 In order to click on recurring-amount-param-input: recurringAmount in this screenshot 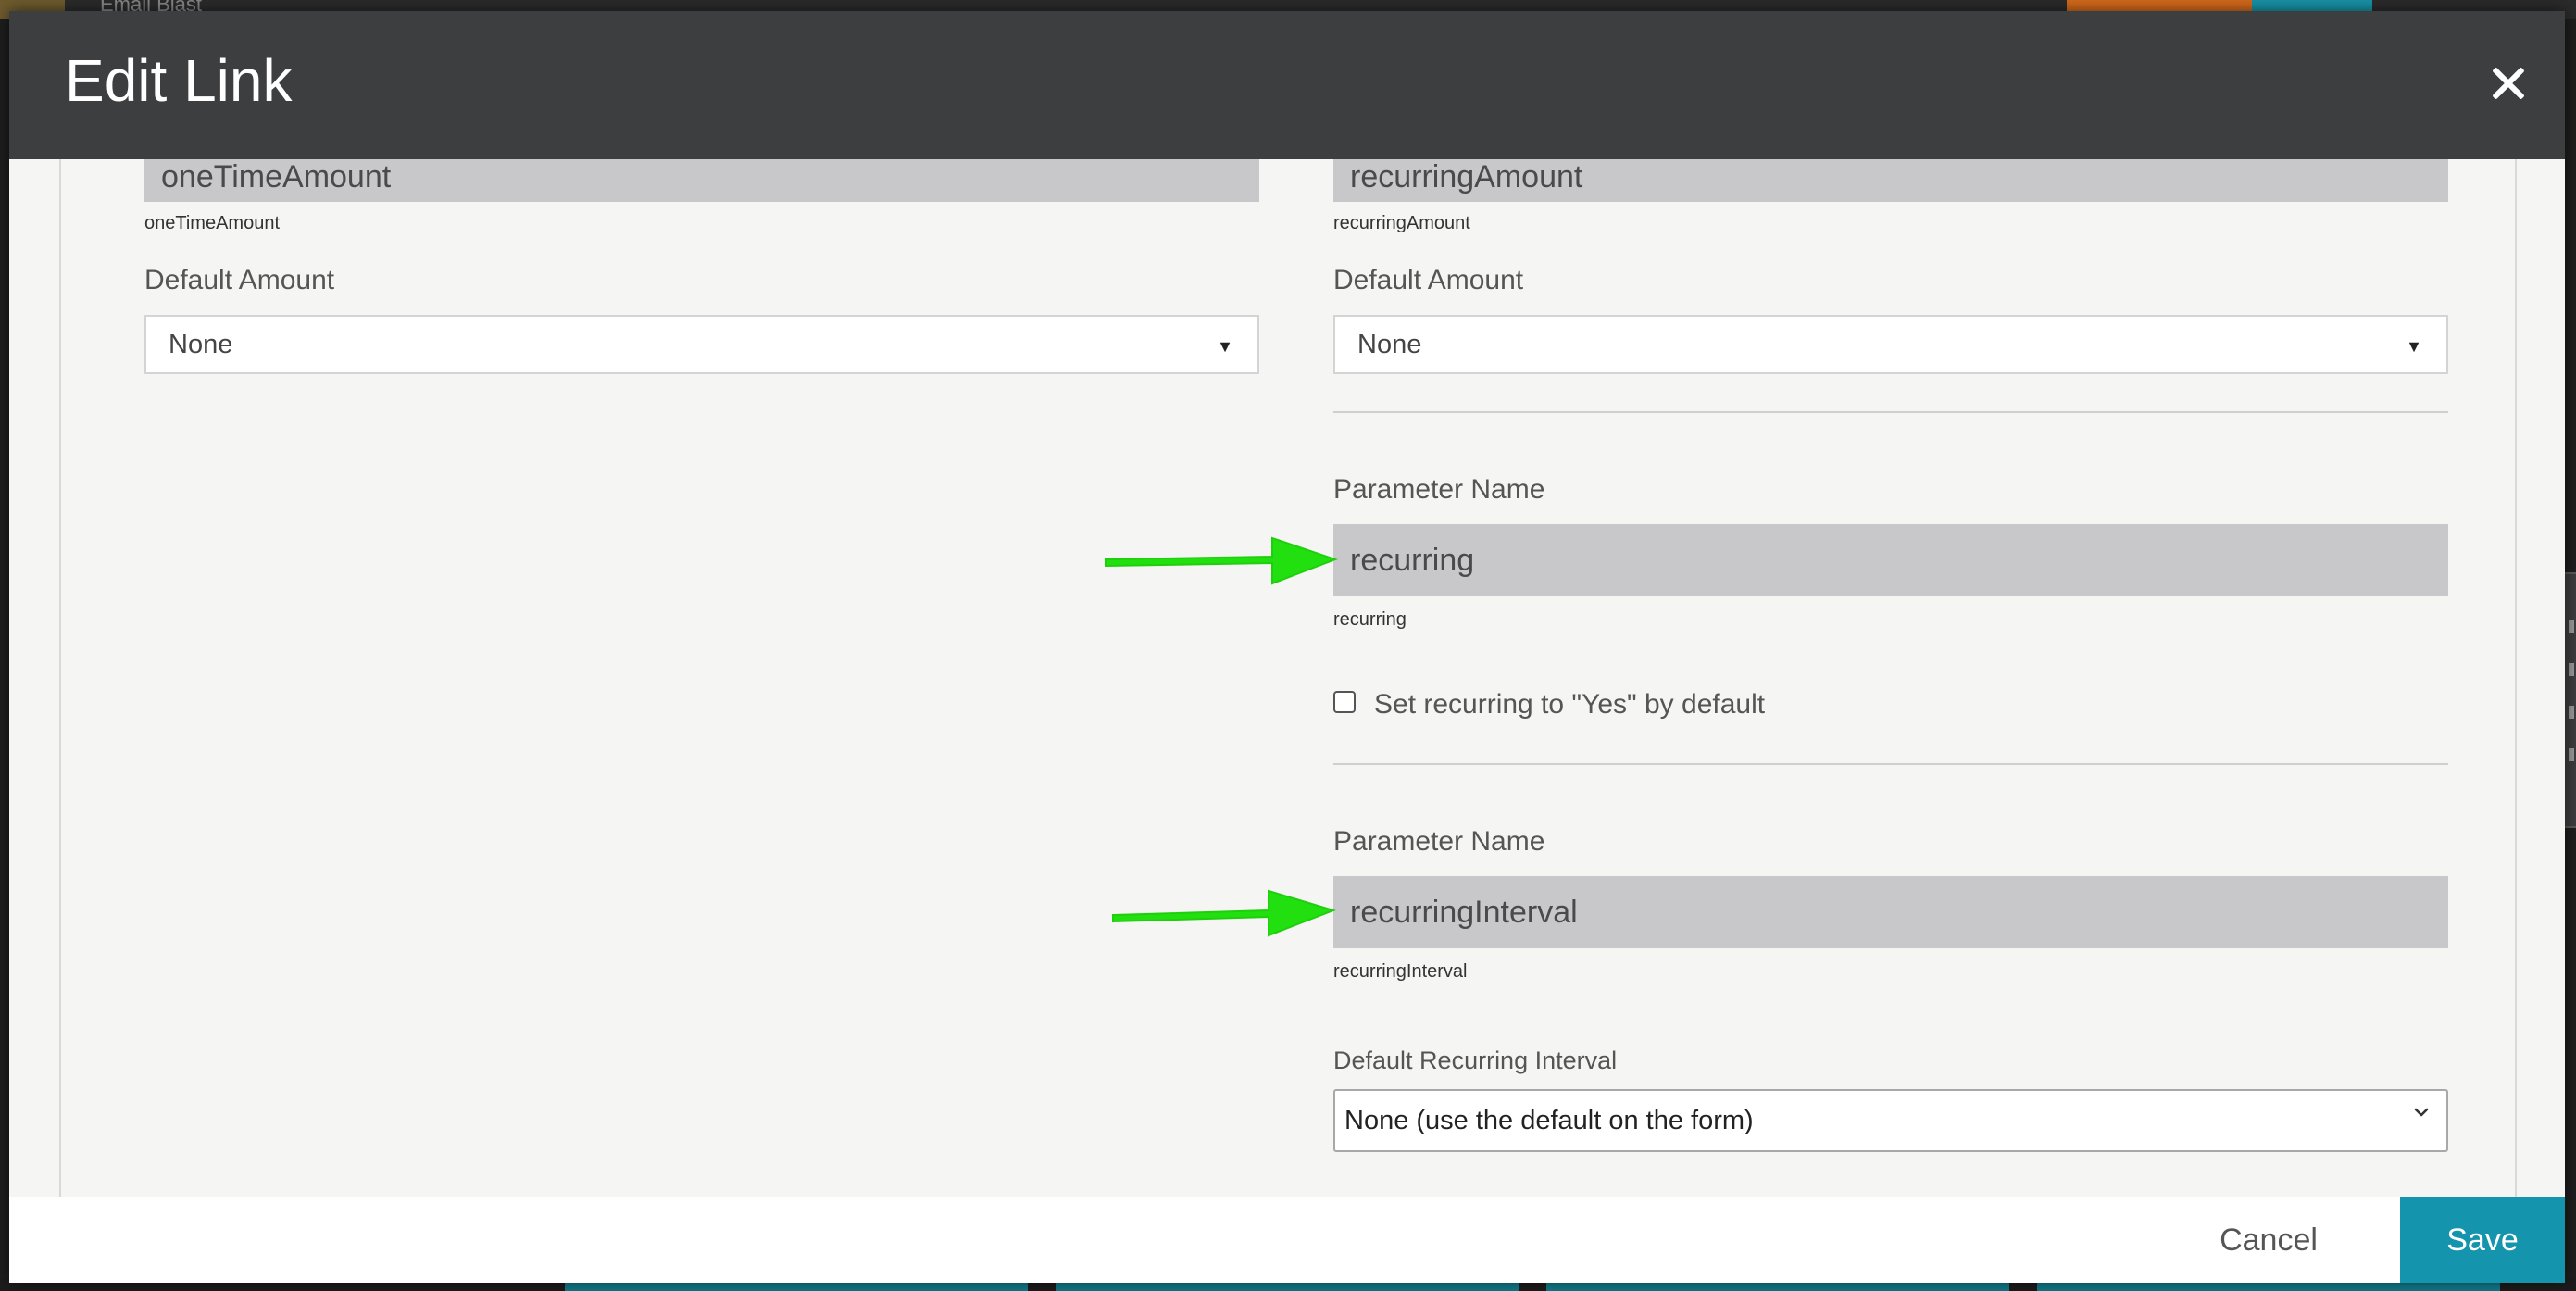, I will do `click(1890, 180)`.